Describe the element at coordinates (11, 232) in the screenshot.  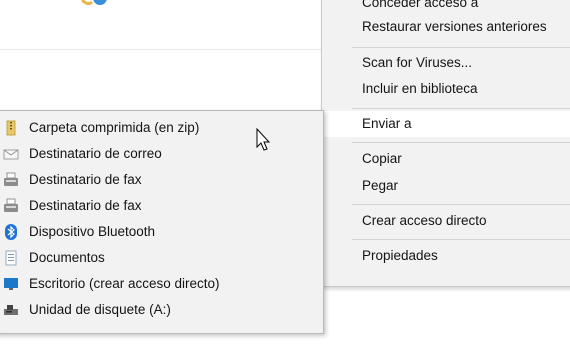
I see `bluetooth-icon` at that location.